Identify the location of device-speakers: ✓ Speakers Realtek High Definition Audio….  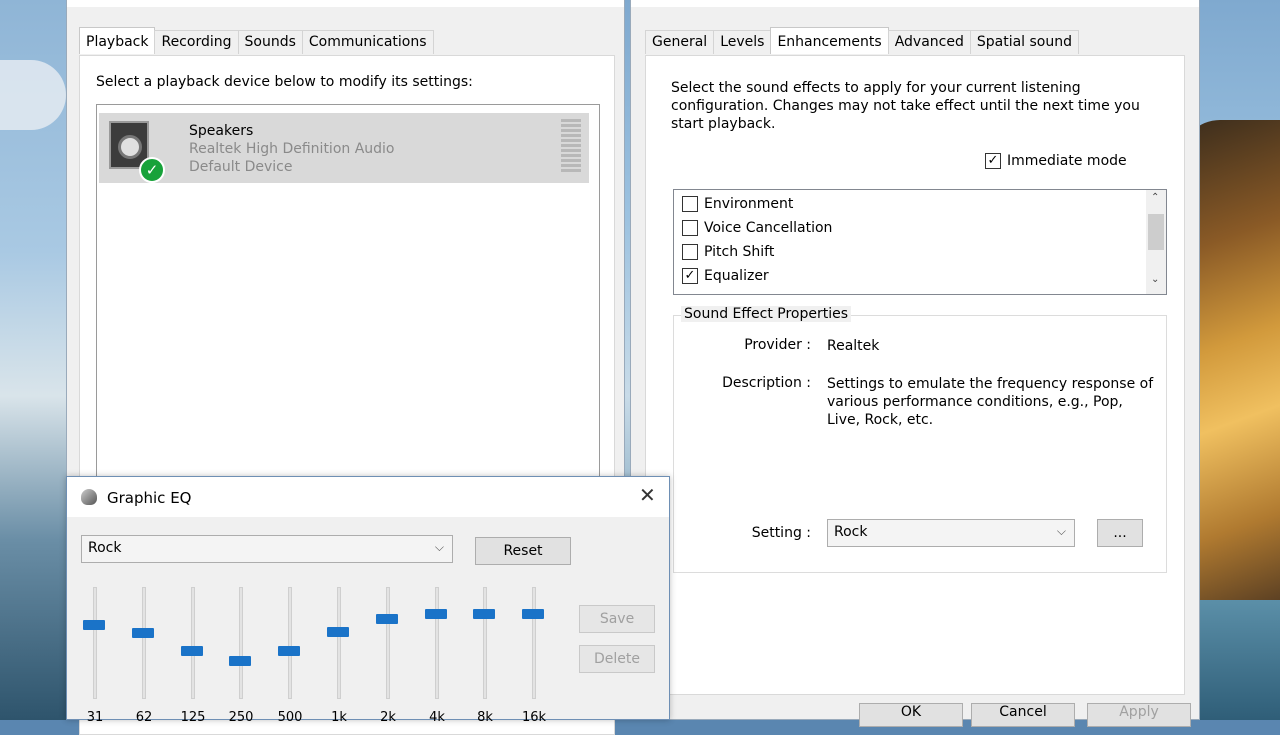
(344, 148).